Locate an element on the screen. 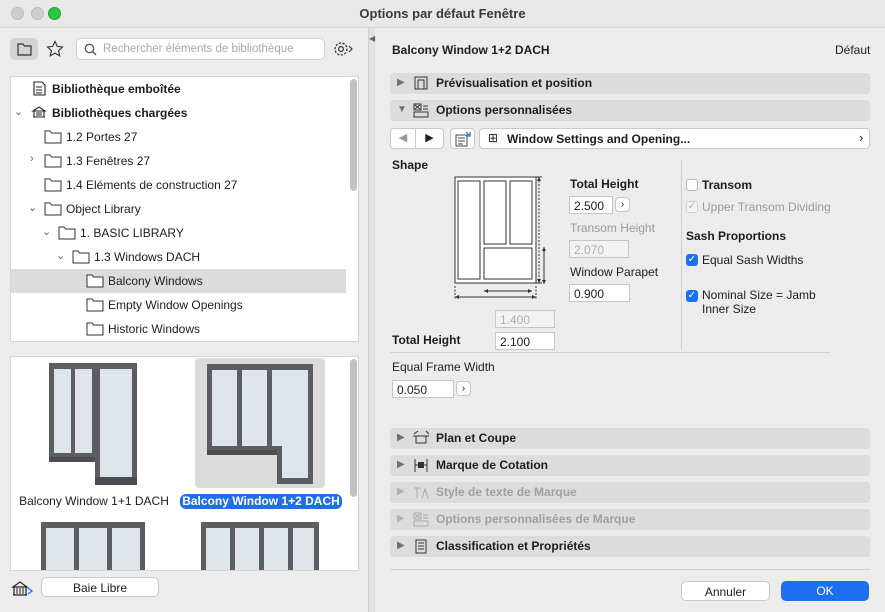 The height and width of the screenshot is (612, 885). frame-width-label: Equal Frame Width is located at coordinates (443, 367).